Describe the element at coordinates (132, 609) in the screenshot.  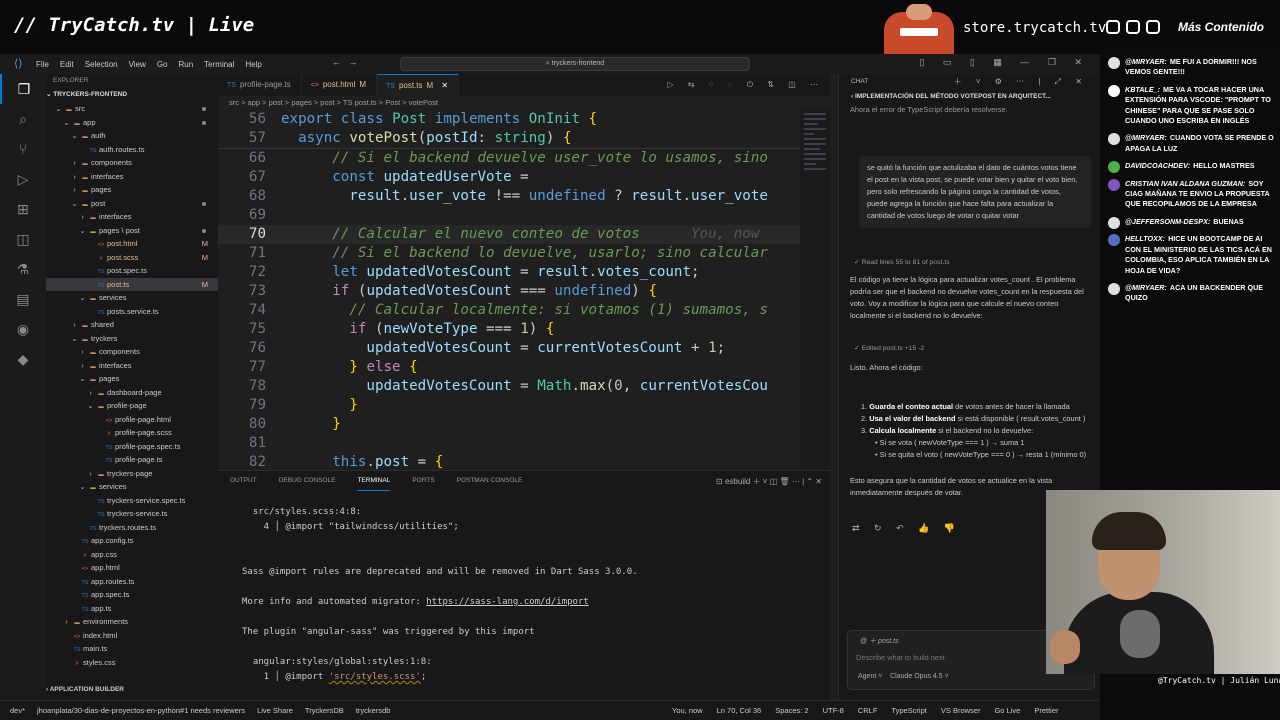
I see `tree-file: TS app.ts` at that location.